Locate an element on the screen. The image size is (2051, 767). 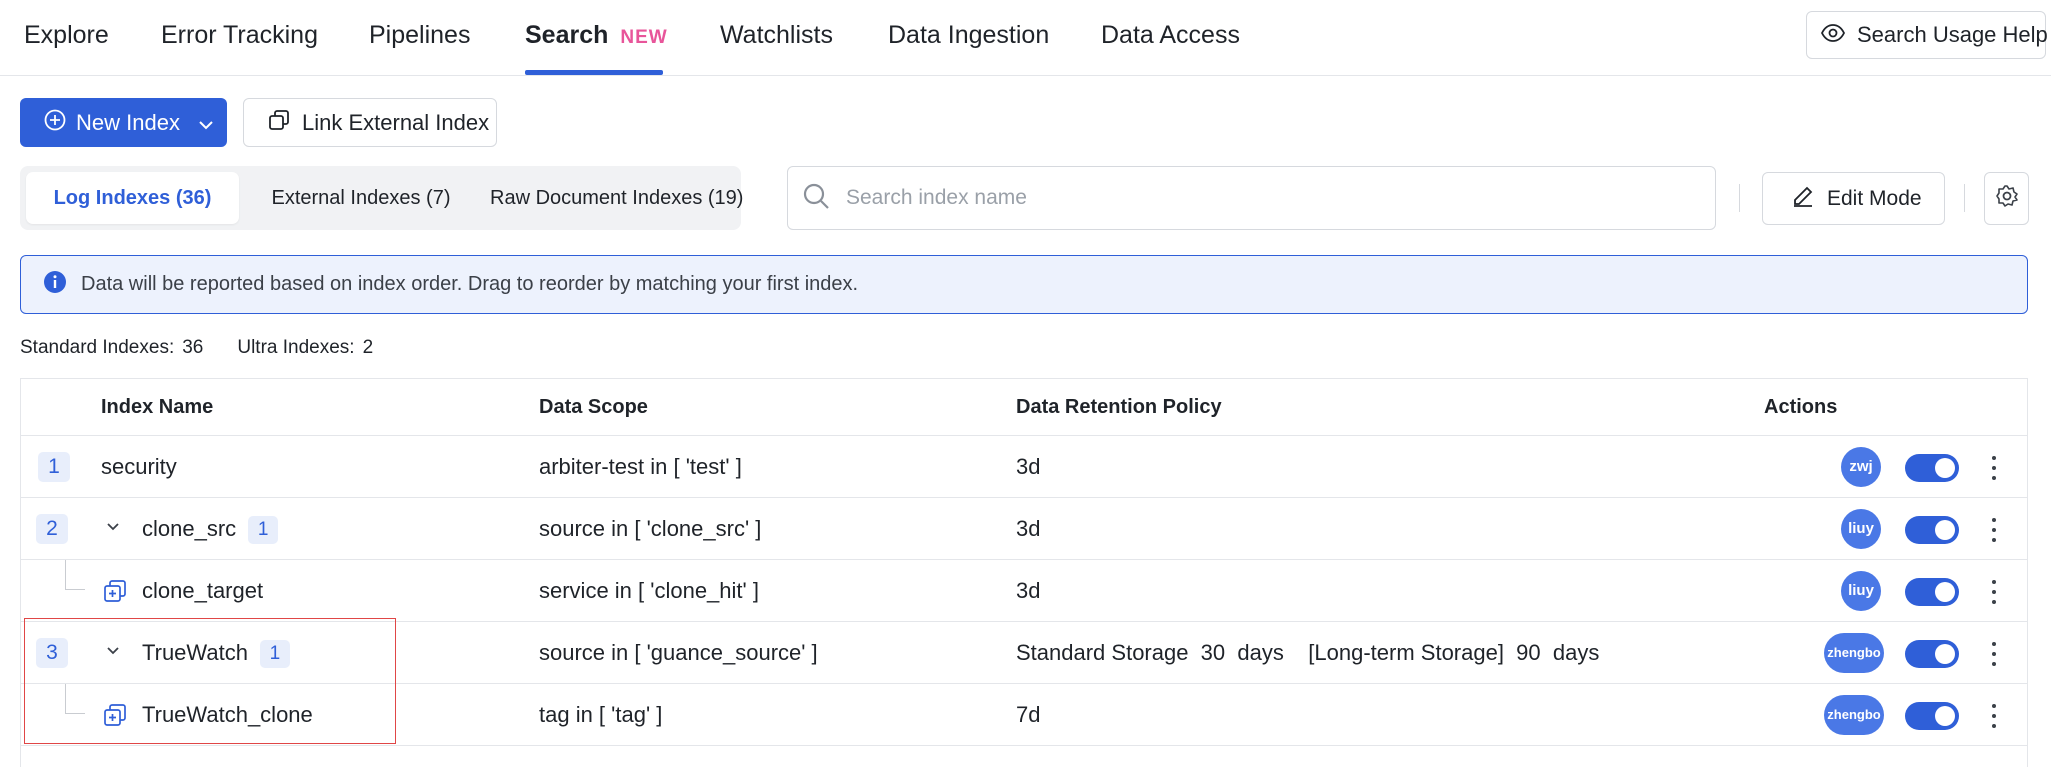
index-name: clone_src 1 is located at coordinates (210, 528).